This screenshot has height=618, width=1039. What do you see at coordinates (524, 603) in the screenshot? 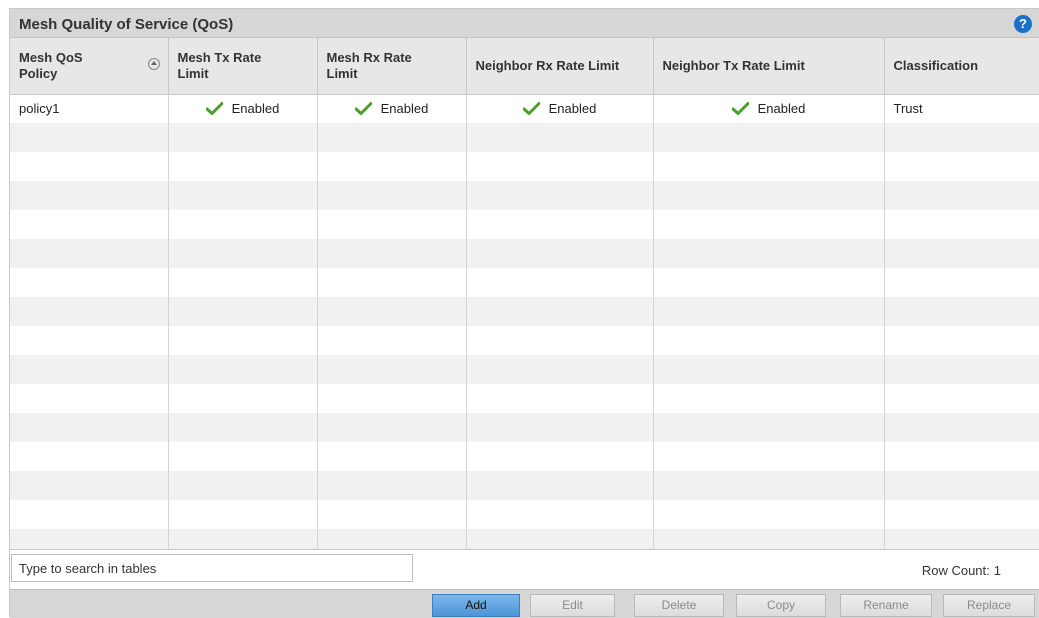
I see `action-button-bar: Add Edit Delete Copy Rename Replace` at bounding box center [524, 603].